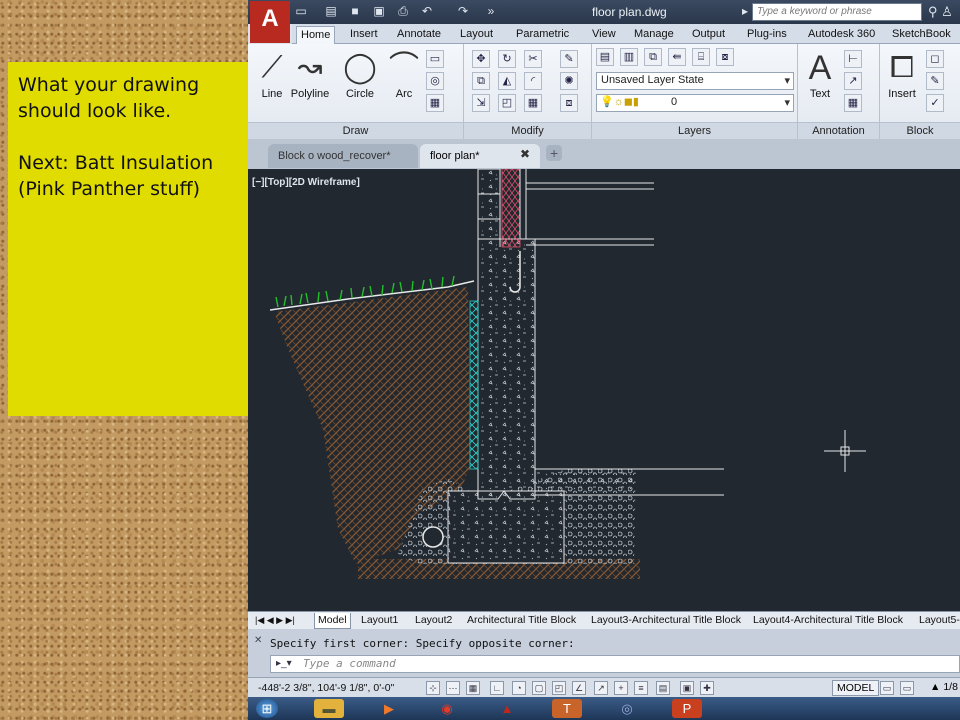 Image resolution: width=960 pixels, height=720 pixels. I want to click on command-close-icon: ✕, so click(258, 640).